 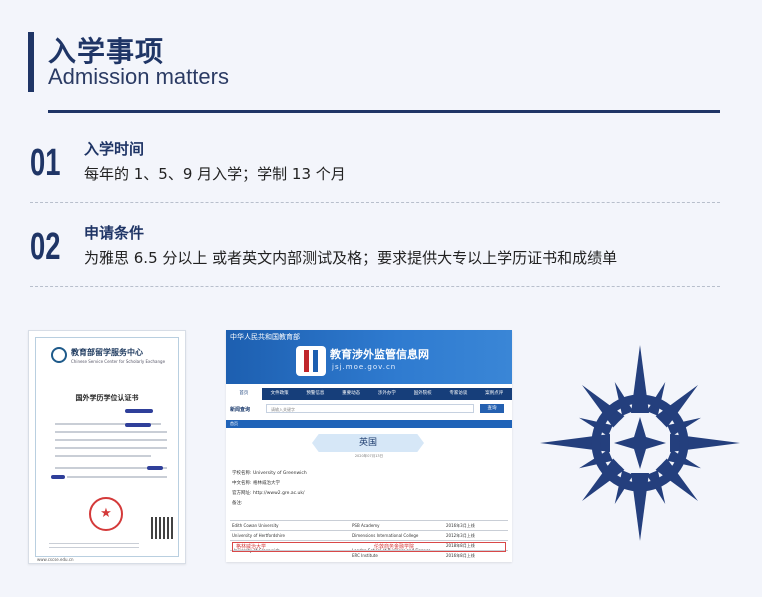 I want to click on website-nav-item: 重要动态, so click(x=351, y=393).